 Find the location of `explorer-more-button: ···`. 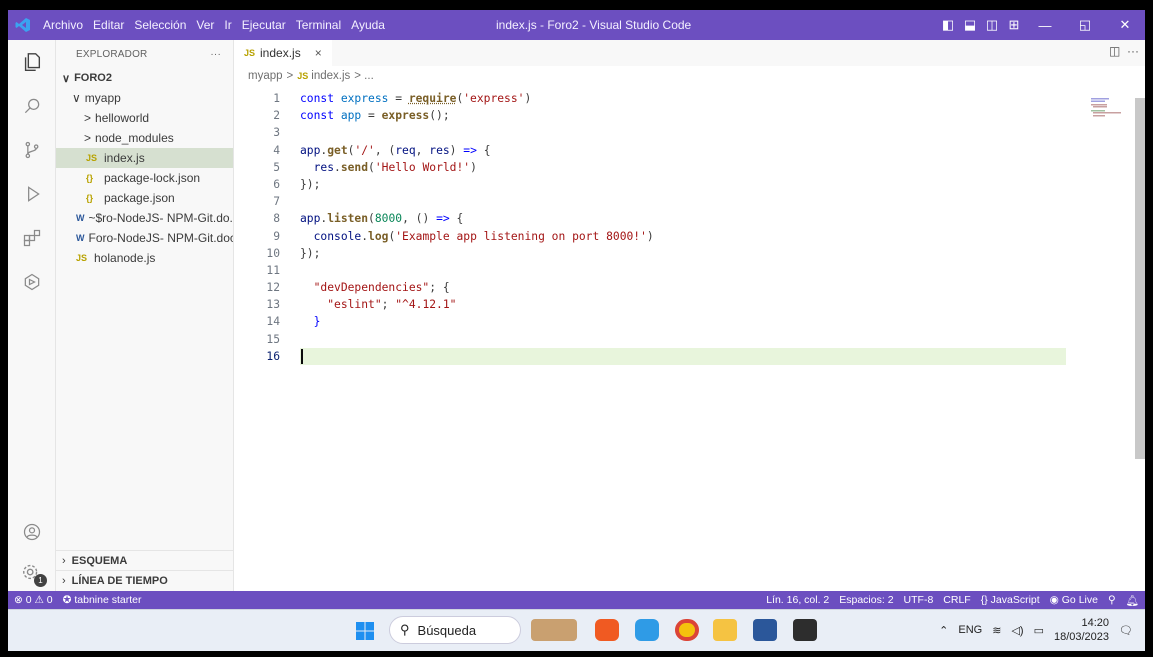

explorer-more-button: ··· is located at coordinates (215, 54).